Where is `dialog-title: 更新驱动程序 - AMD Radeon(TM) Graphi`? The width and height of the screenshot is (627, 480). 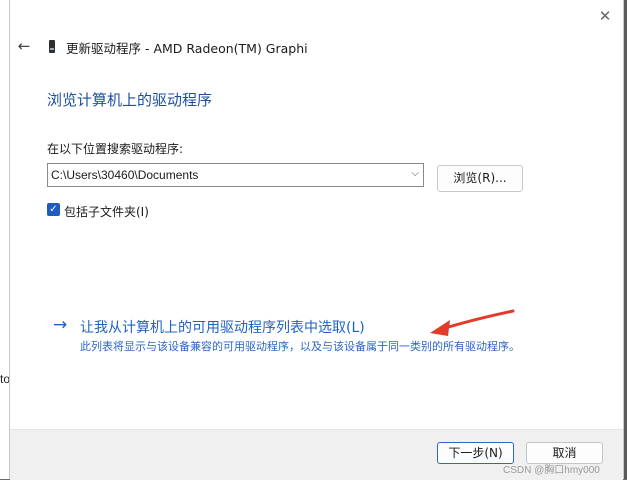 dialog-title: 更新驱动程序 - AMD Radeon(TM) Graphi is located at coordinates (187, 48).